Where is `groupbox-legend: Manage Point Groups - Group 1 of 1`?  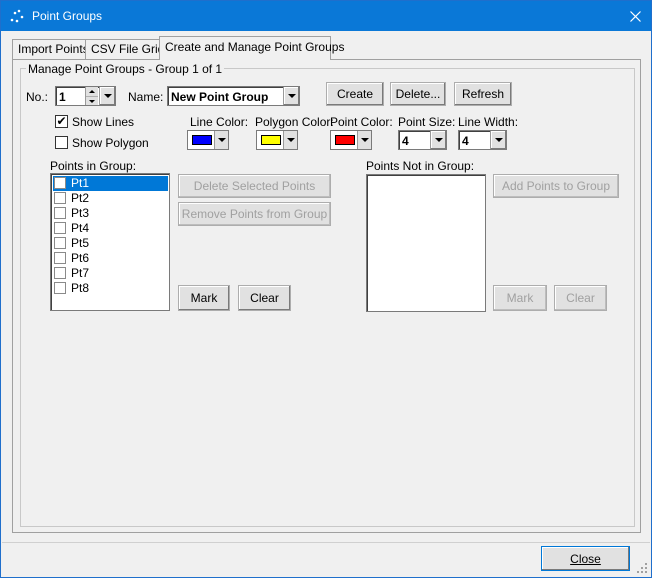
groupbox-legend: Manage Point Groups - Group 1 of 1 is located at coordinates (125, 69).